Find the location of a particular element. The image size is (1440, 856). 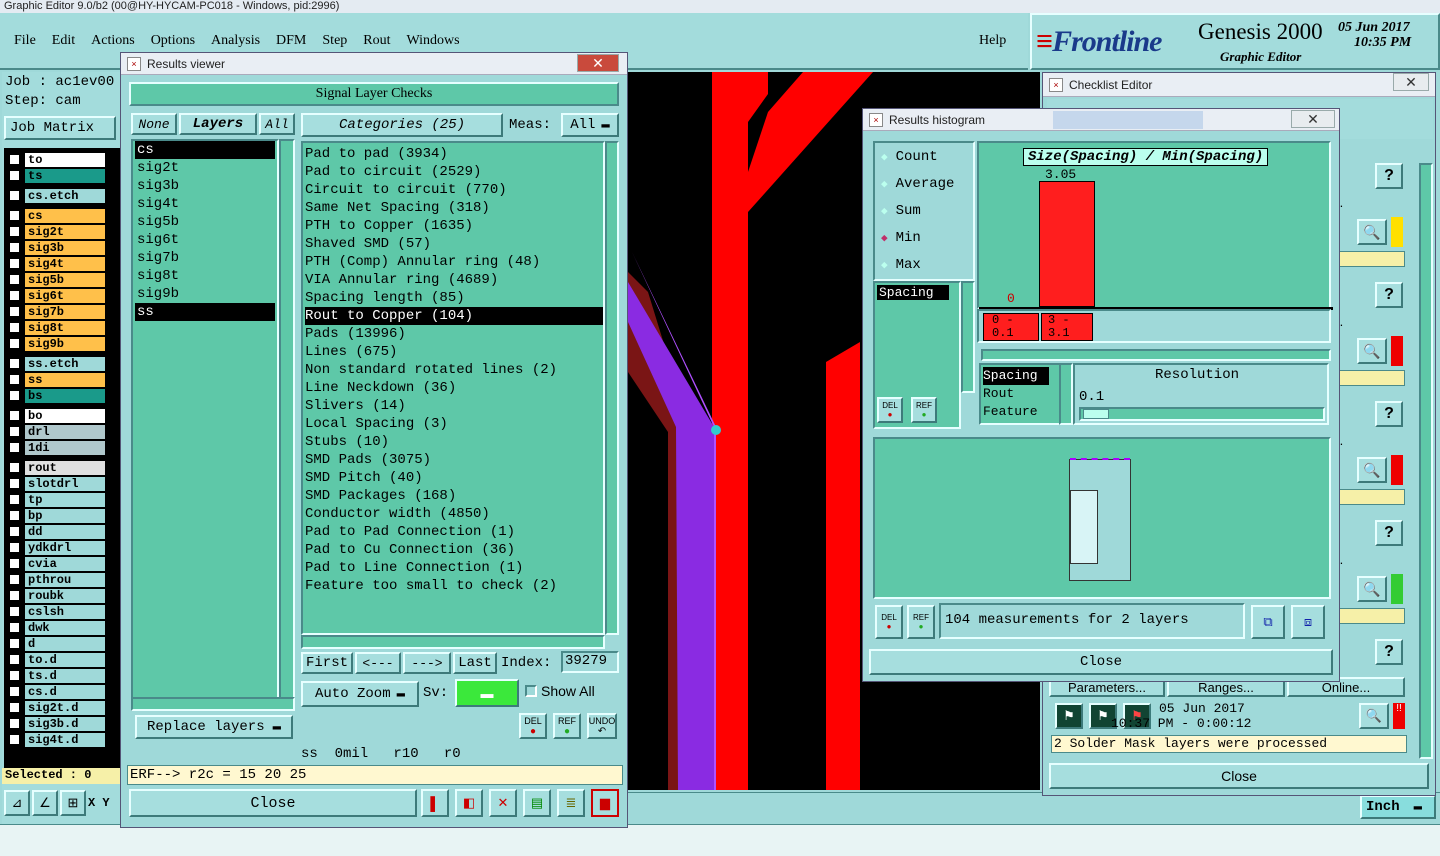

bin-0: 0 - 0.1 is located at coordinates (1011, 327).